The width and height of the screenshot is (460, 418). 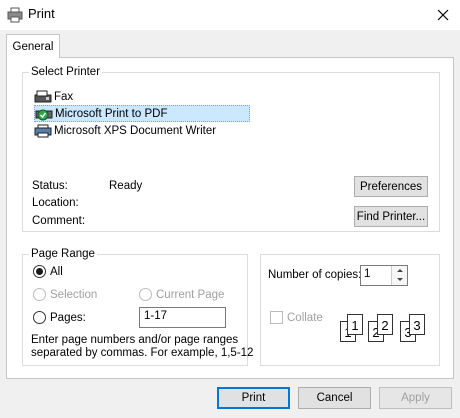 What do you see at coordinates (39, 294) in the screenshot?
I see `selection-radio` at bounding box center [39, 294].